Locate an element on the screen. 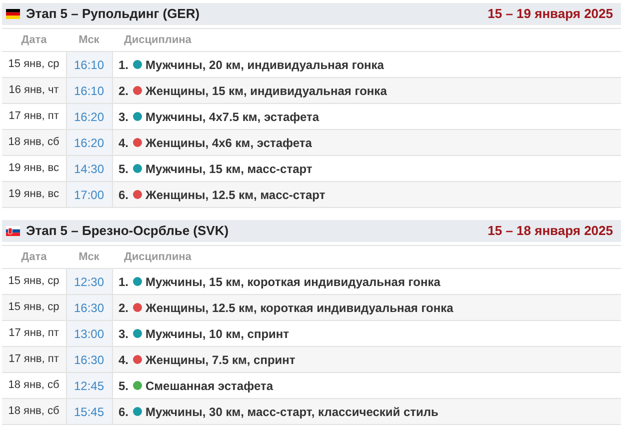  discipline-text: Мужчины, 20 км, индивидуальная гонка is located at coordinates (265, 65).